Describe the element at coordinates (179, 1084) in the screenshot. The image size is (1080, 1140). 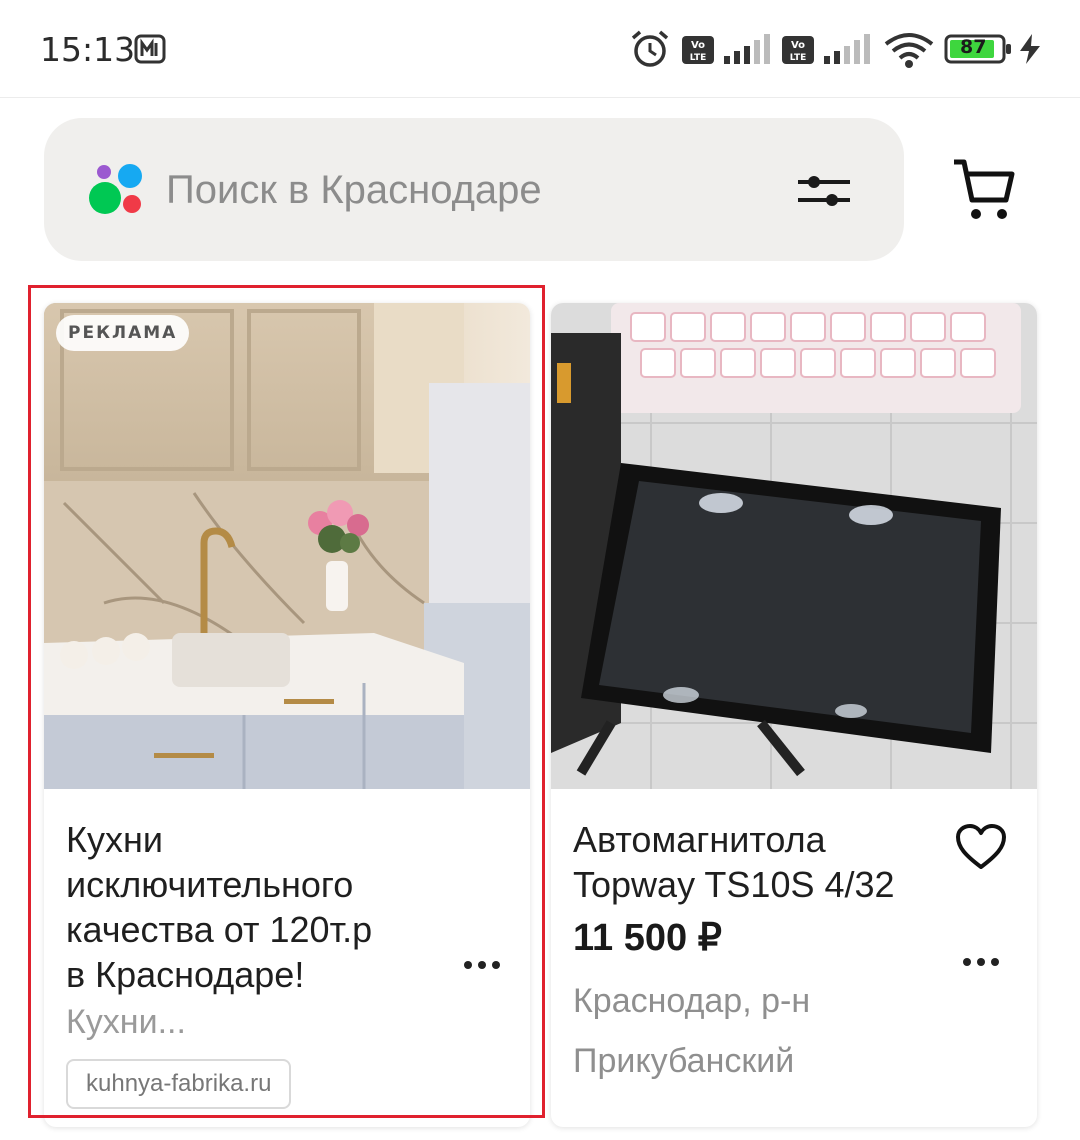
I see `ad-url-chip: kuhnya-fabrika.ru` at that location.